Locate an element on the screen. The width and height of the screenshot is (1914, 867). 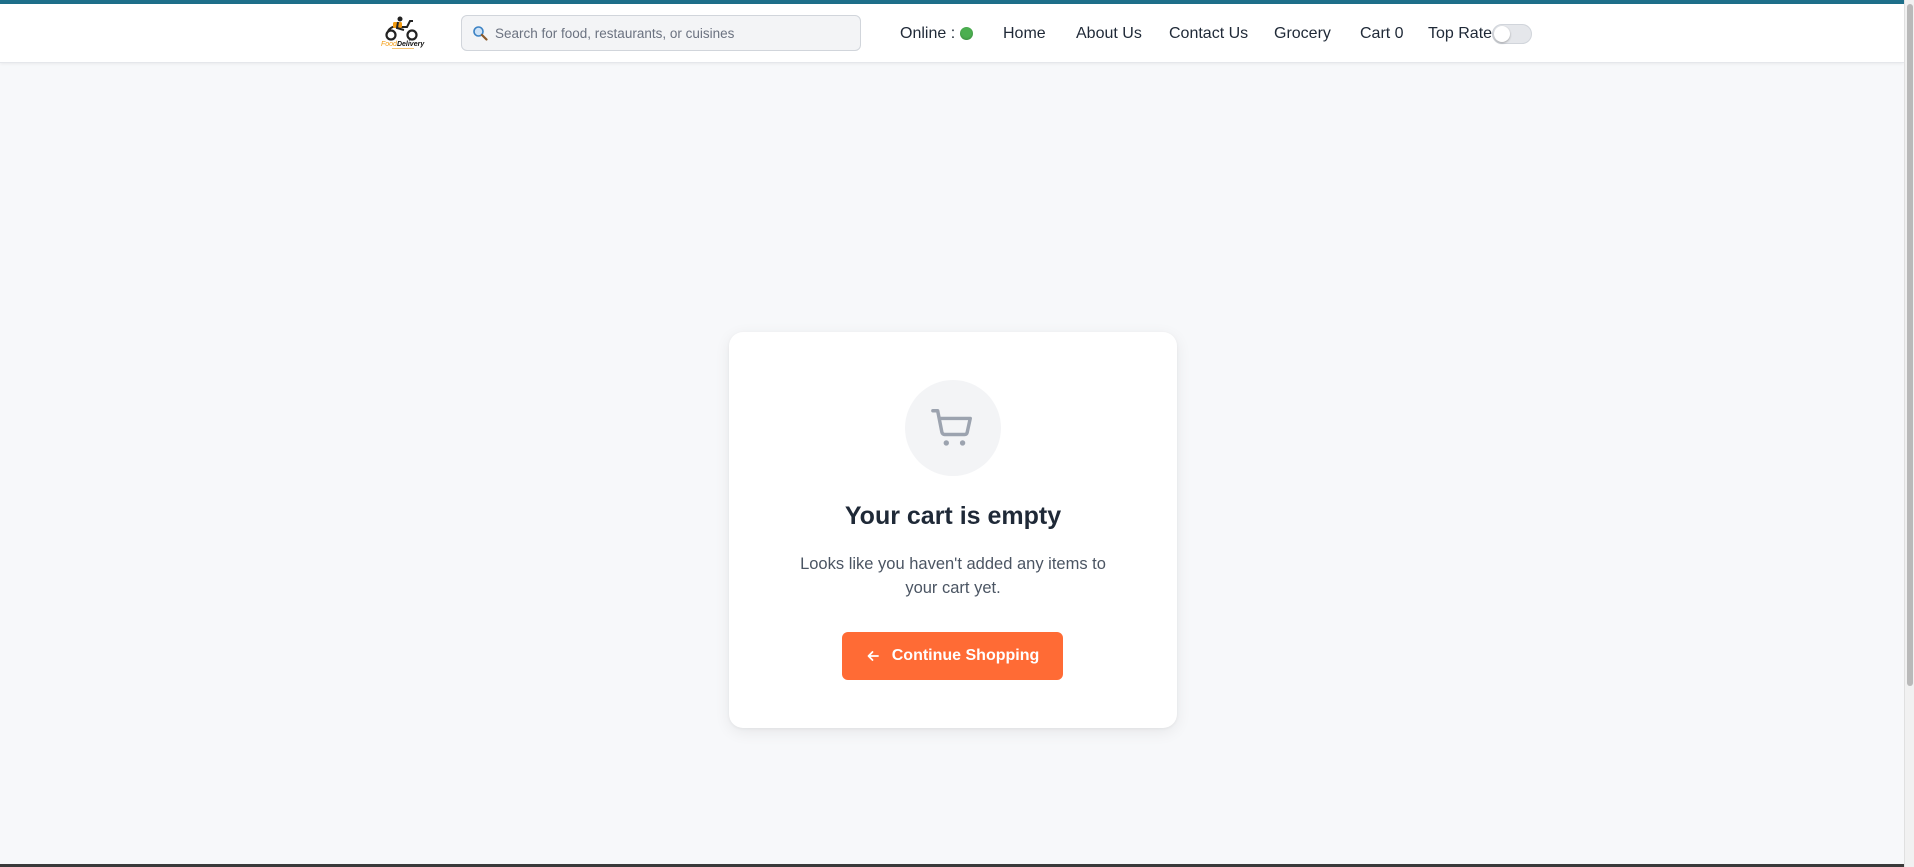
nav-home: Home is located at coordinates (1024, 33).